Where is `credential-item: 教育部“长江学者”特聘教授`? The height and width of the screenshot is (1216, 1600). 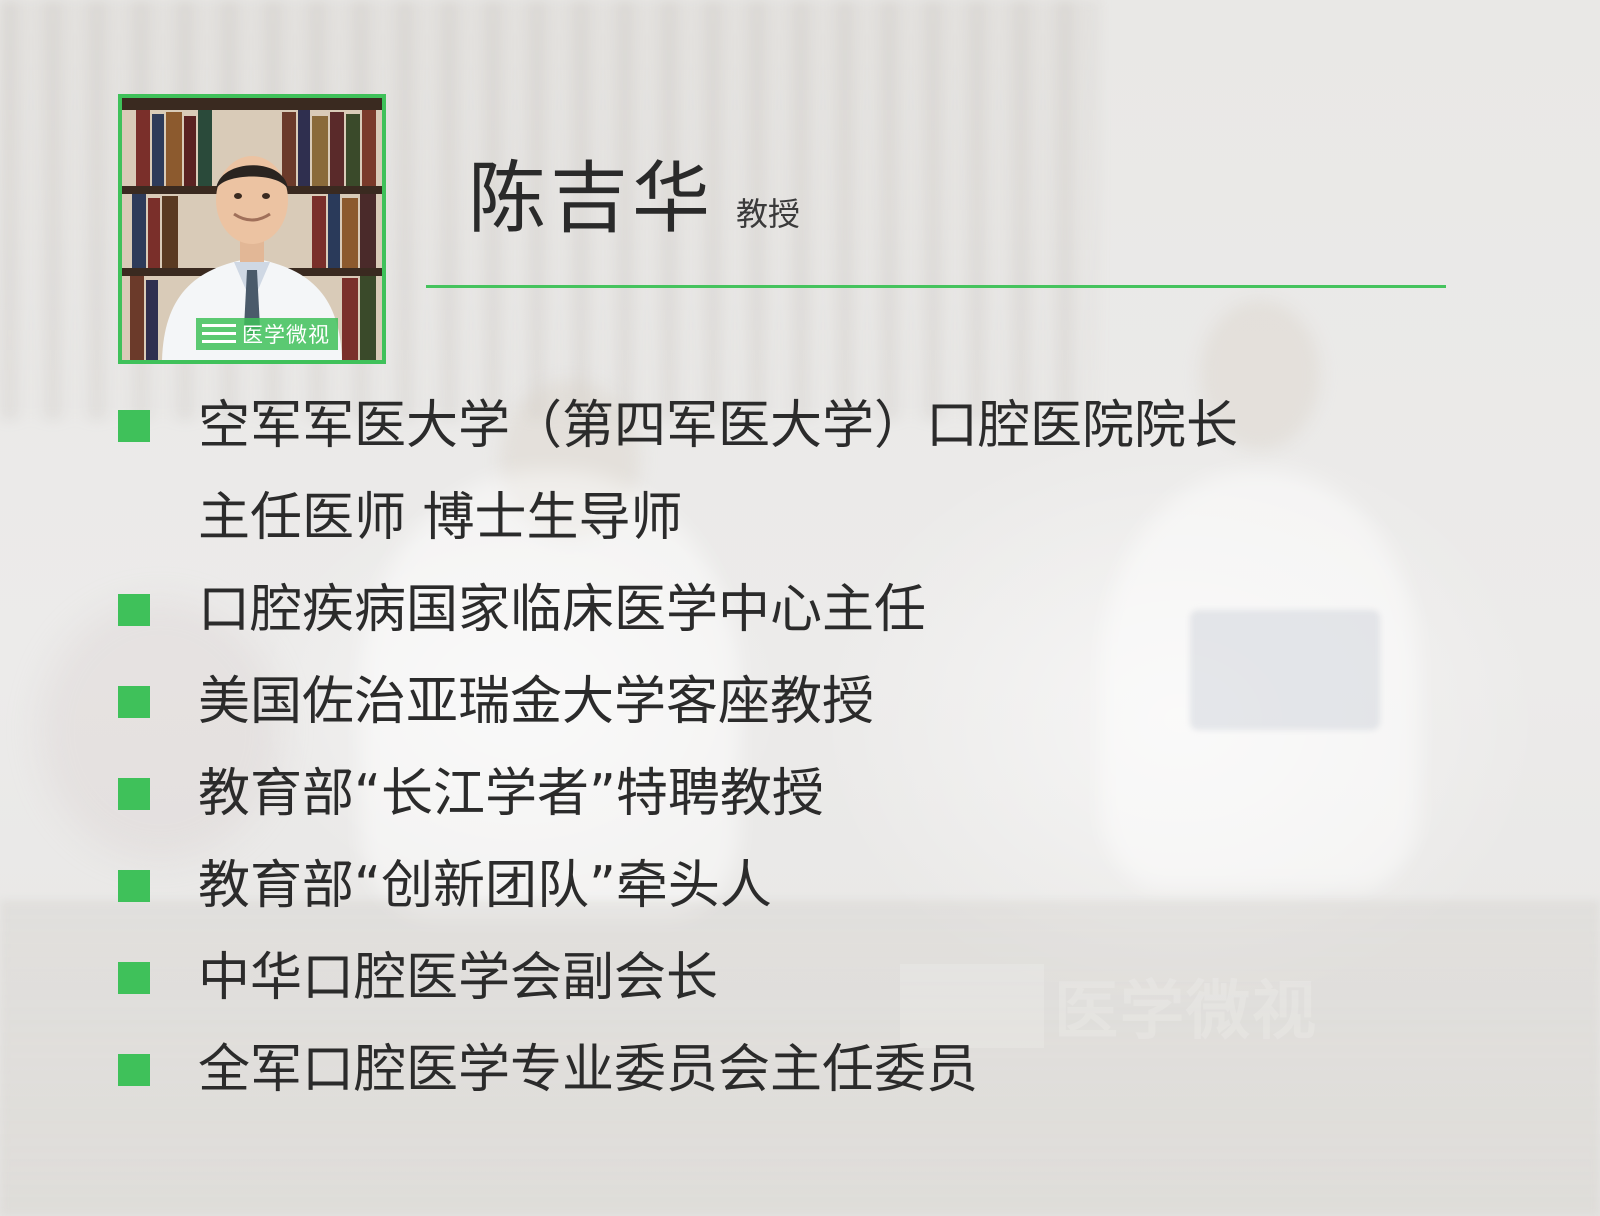 credential-item: 教育部“长江学者”特聘教授 is located at coordinates (838, 794).